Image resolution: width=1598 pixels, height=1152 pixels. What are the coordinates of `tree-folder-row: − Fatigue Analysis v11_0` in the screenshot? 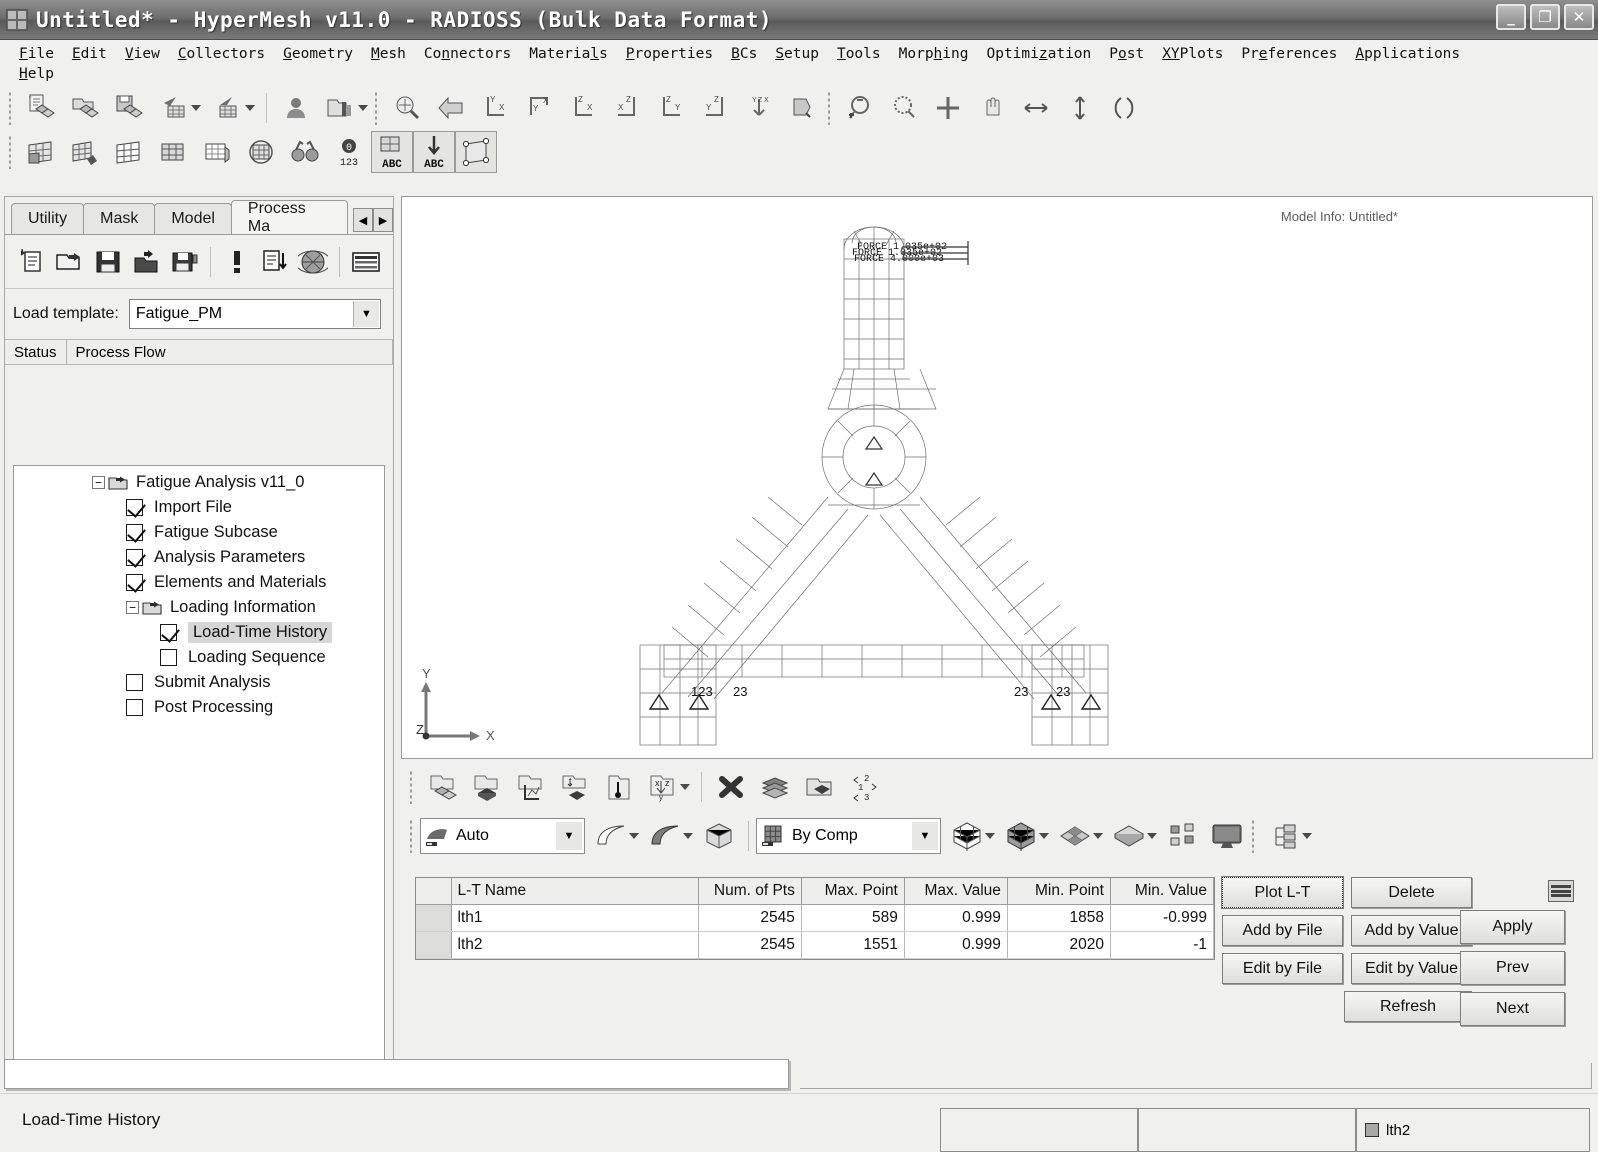 It's located at (199, 482).